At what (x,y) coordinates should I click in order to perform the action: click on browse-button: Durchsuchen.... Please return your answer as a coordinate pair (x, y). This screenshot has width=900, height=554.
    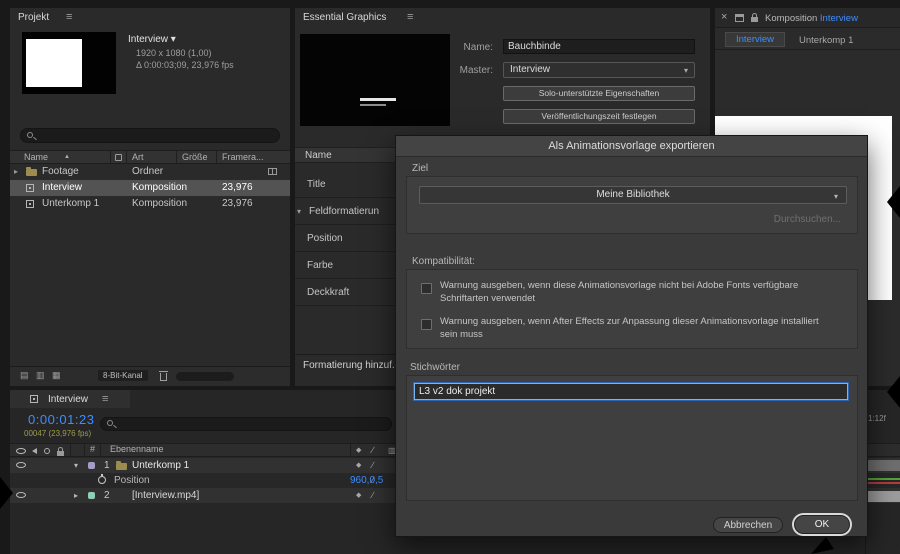
    Looking at the image, I should click on (807, 219).